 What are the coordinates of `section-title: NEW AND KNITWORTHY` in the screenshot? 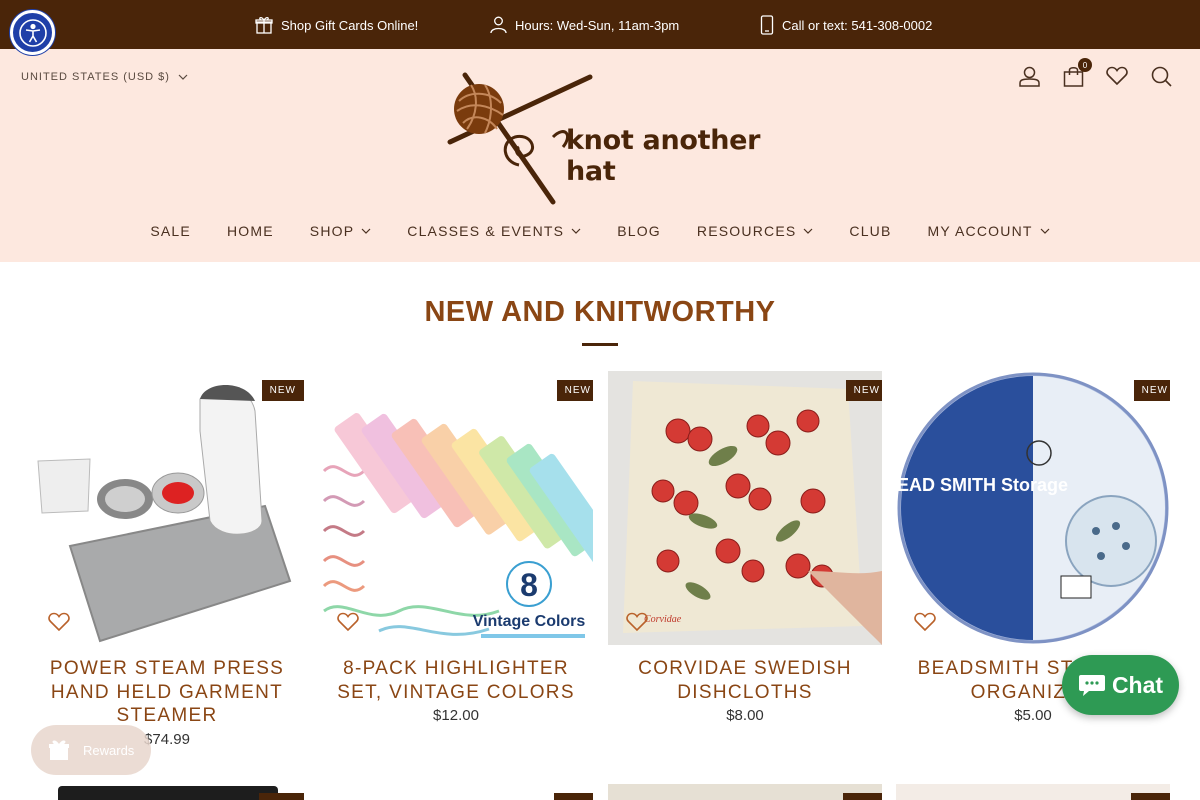 It's located at (600, 312).